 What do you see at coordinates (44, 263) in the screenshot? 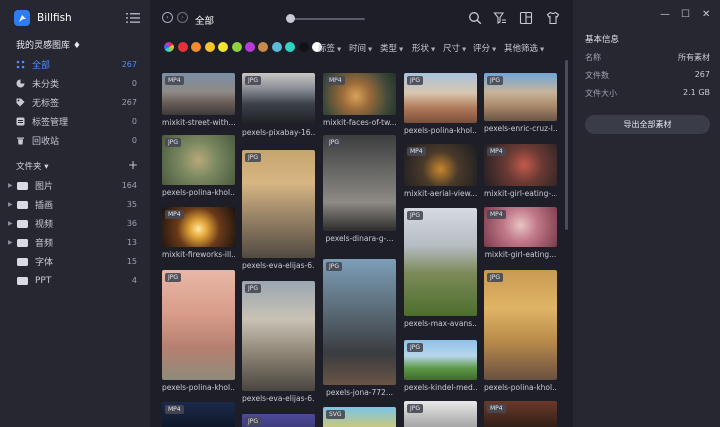
I see `folder-label: 字体` at bounding box center [44, 263].